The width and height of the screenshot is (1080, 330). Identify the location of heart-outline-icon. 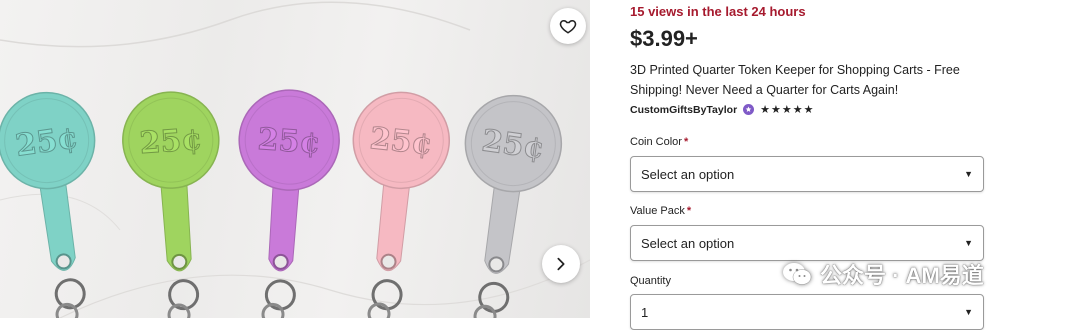
(568, 26).